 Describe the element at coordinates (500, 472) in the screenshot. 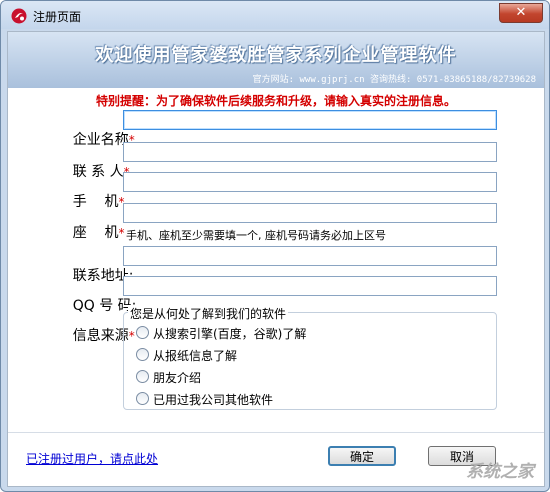

I see `watermark: 系统之家` at that location.